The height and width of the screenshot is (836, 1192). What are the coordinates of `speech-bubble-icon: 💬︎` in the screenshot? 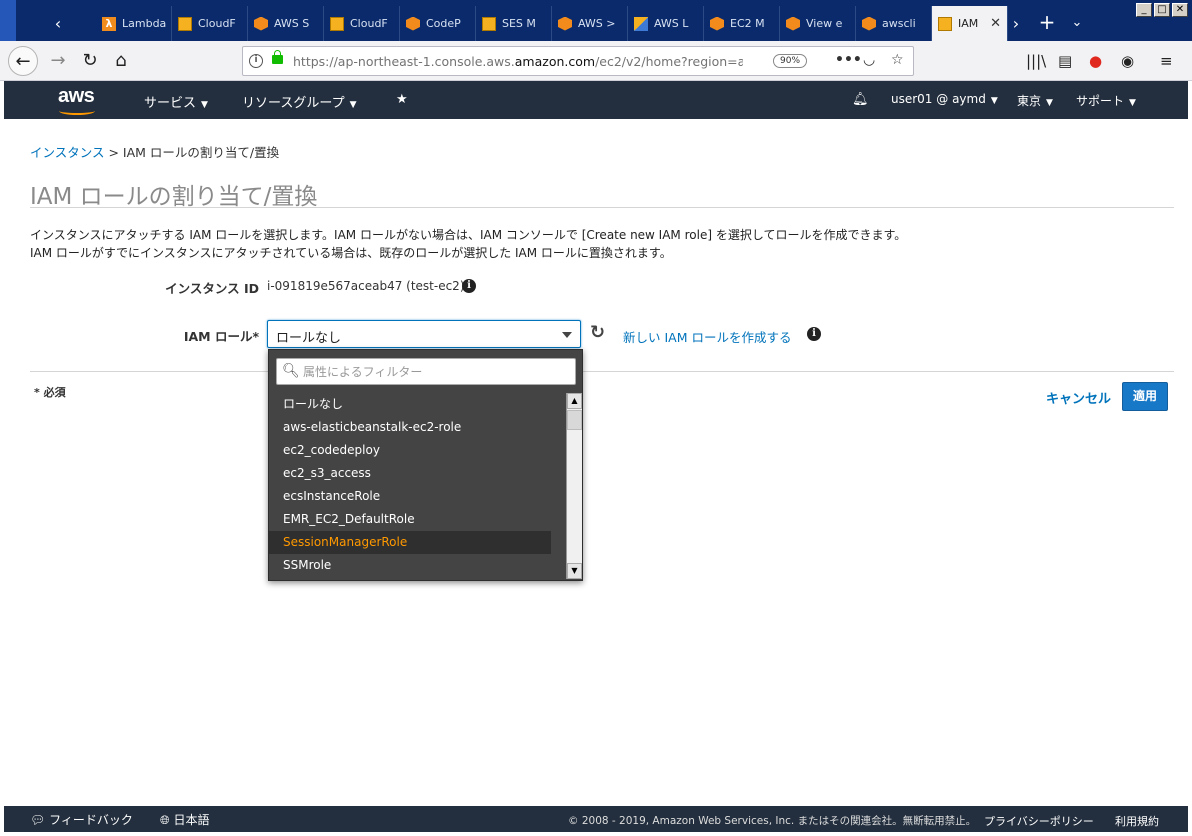 It's located at (38, 820).